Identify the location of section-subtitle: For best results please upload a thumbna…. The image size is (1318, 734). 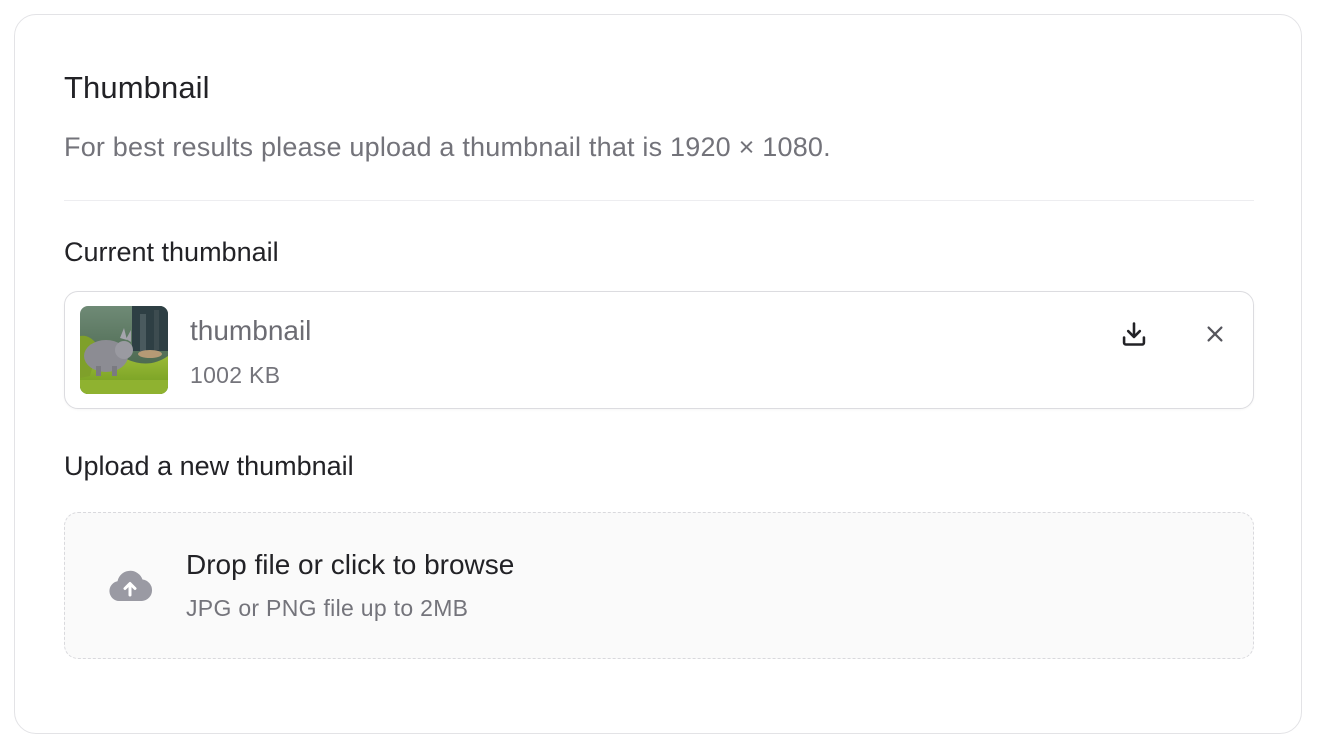
(447, 147).